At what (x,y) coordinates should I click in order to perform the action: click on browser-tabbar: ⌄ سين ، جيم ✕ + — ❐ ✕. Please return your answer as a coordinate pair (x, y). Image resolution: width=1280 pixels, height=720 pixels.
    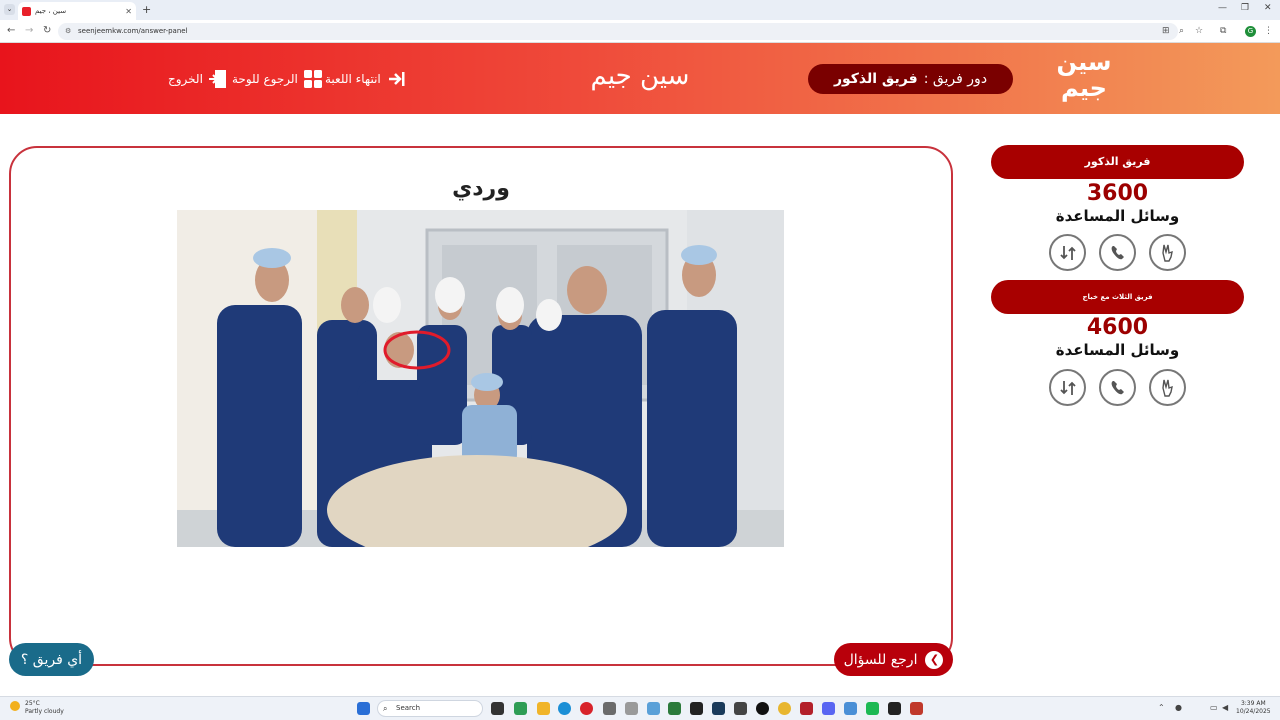
    Looking at the image, I should click on (640, 10).